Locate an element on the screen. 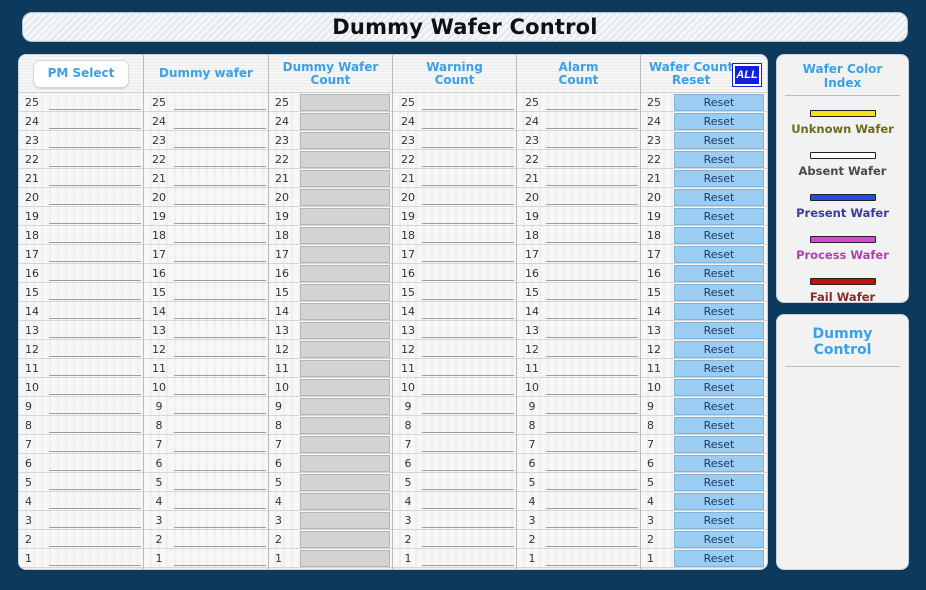 This screenshot has height=590, width=926. reset-all-button: ALL is located at coordinates (747, 75).